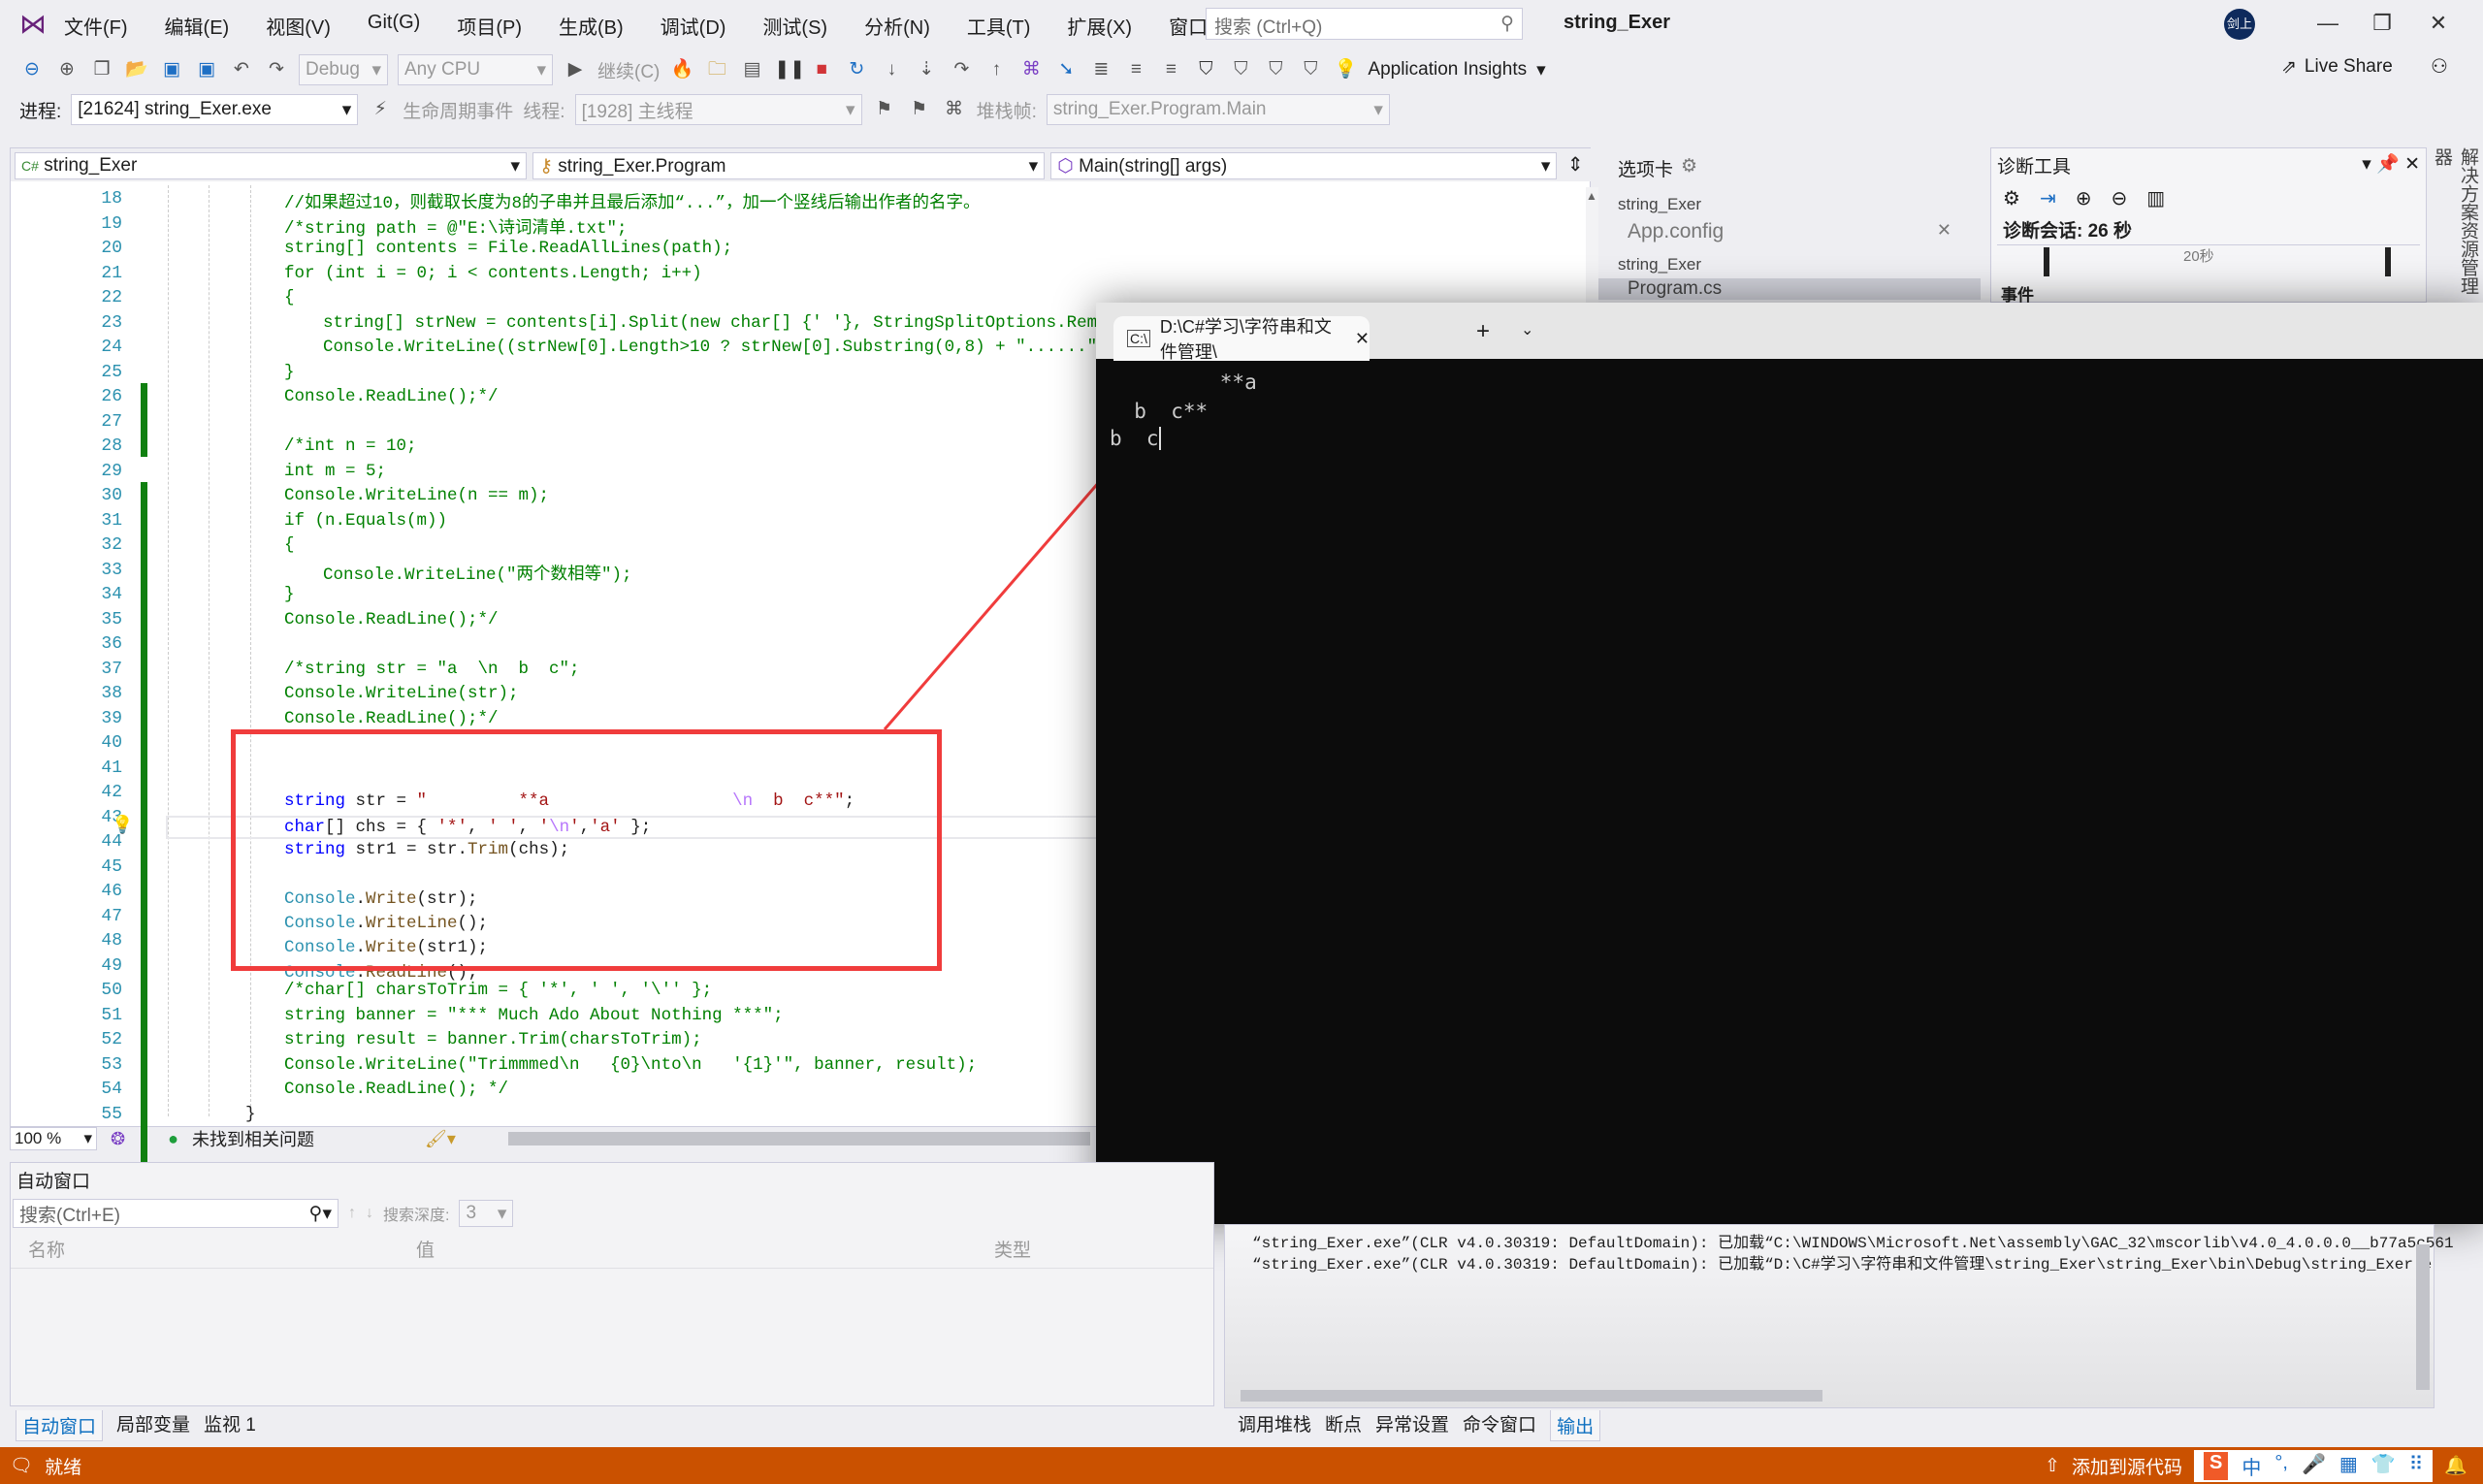 The image size is (2483, 1484). I want to click on menu-debug: 调试(D), so click(693, 26).